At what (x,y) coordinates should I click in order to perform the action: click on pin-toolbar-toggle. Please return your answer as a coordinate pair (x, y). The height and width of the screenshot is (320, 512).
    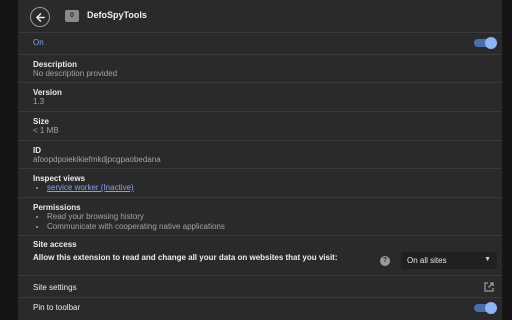
    Looking at the image, I should click on (485, 308).